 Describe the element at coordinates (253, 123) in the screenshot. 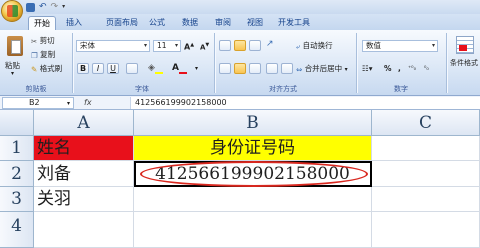

I see `column-header-b: B` at that location.